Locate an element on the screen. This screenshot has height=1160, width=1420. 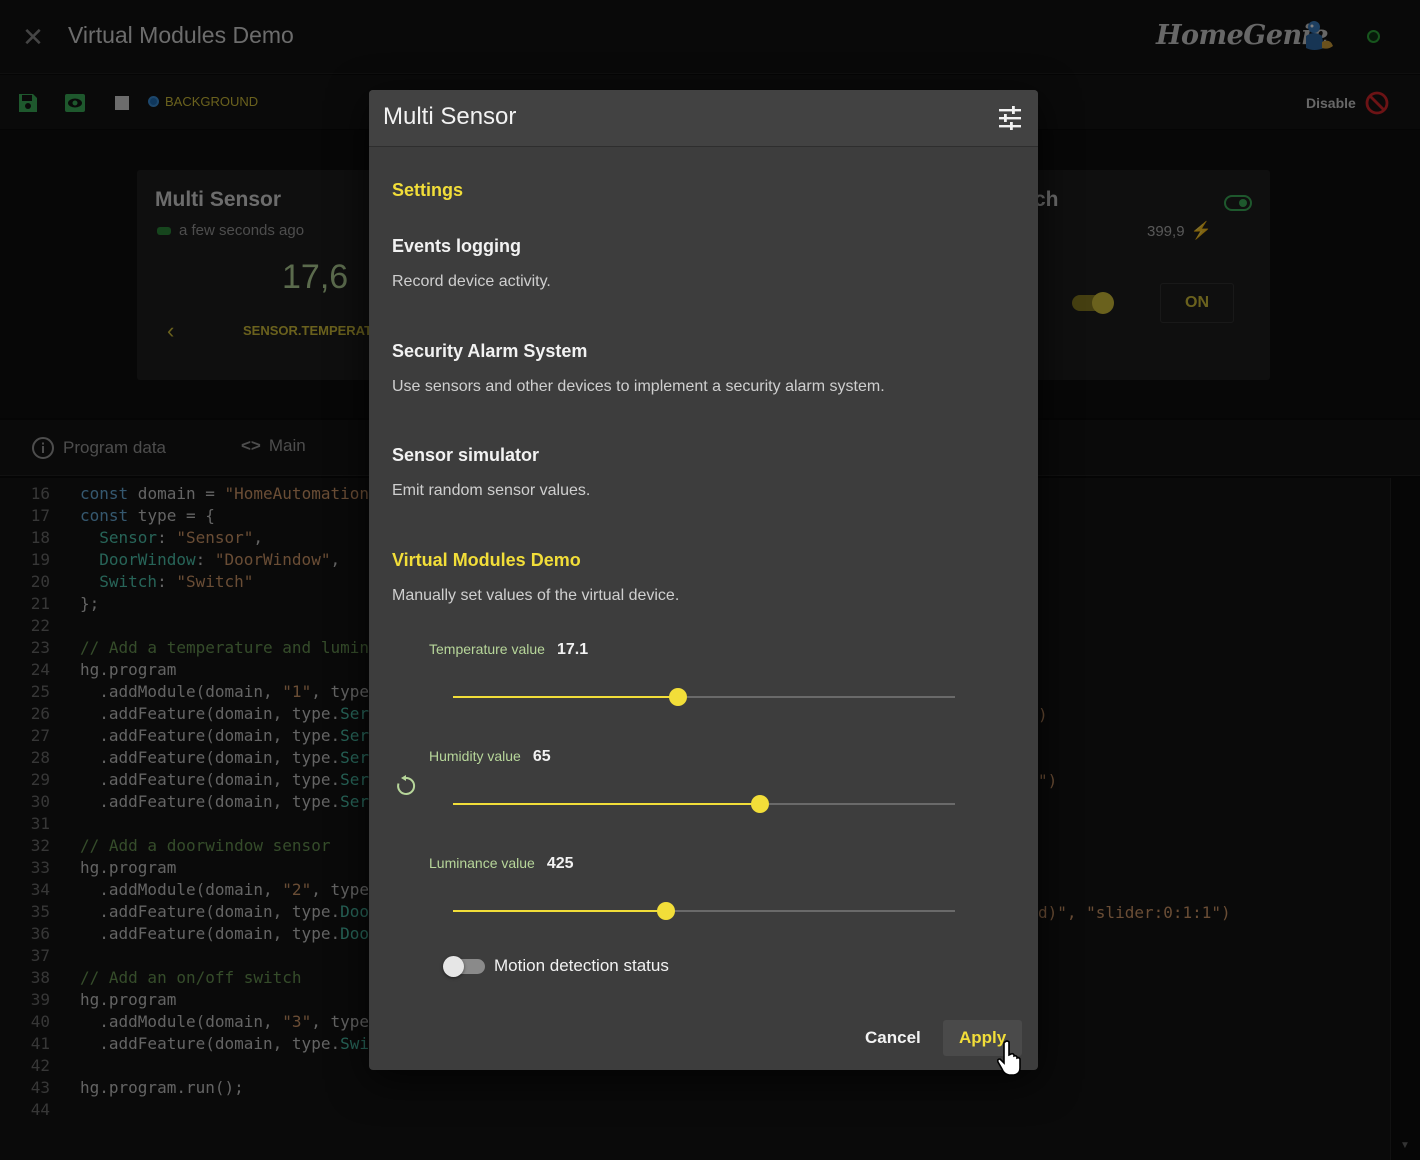
hand-cursor-icon is located at coordinates (1008, 1058).